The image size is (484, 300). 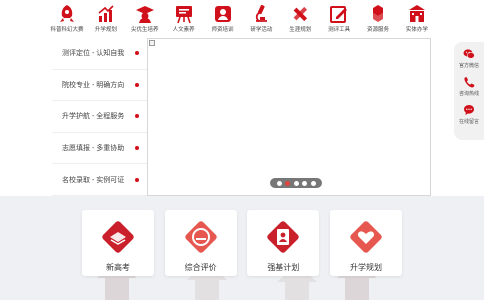 I want to click on menu-item-label: 升学护航 - 全程服务, so click(x=93, y=117).